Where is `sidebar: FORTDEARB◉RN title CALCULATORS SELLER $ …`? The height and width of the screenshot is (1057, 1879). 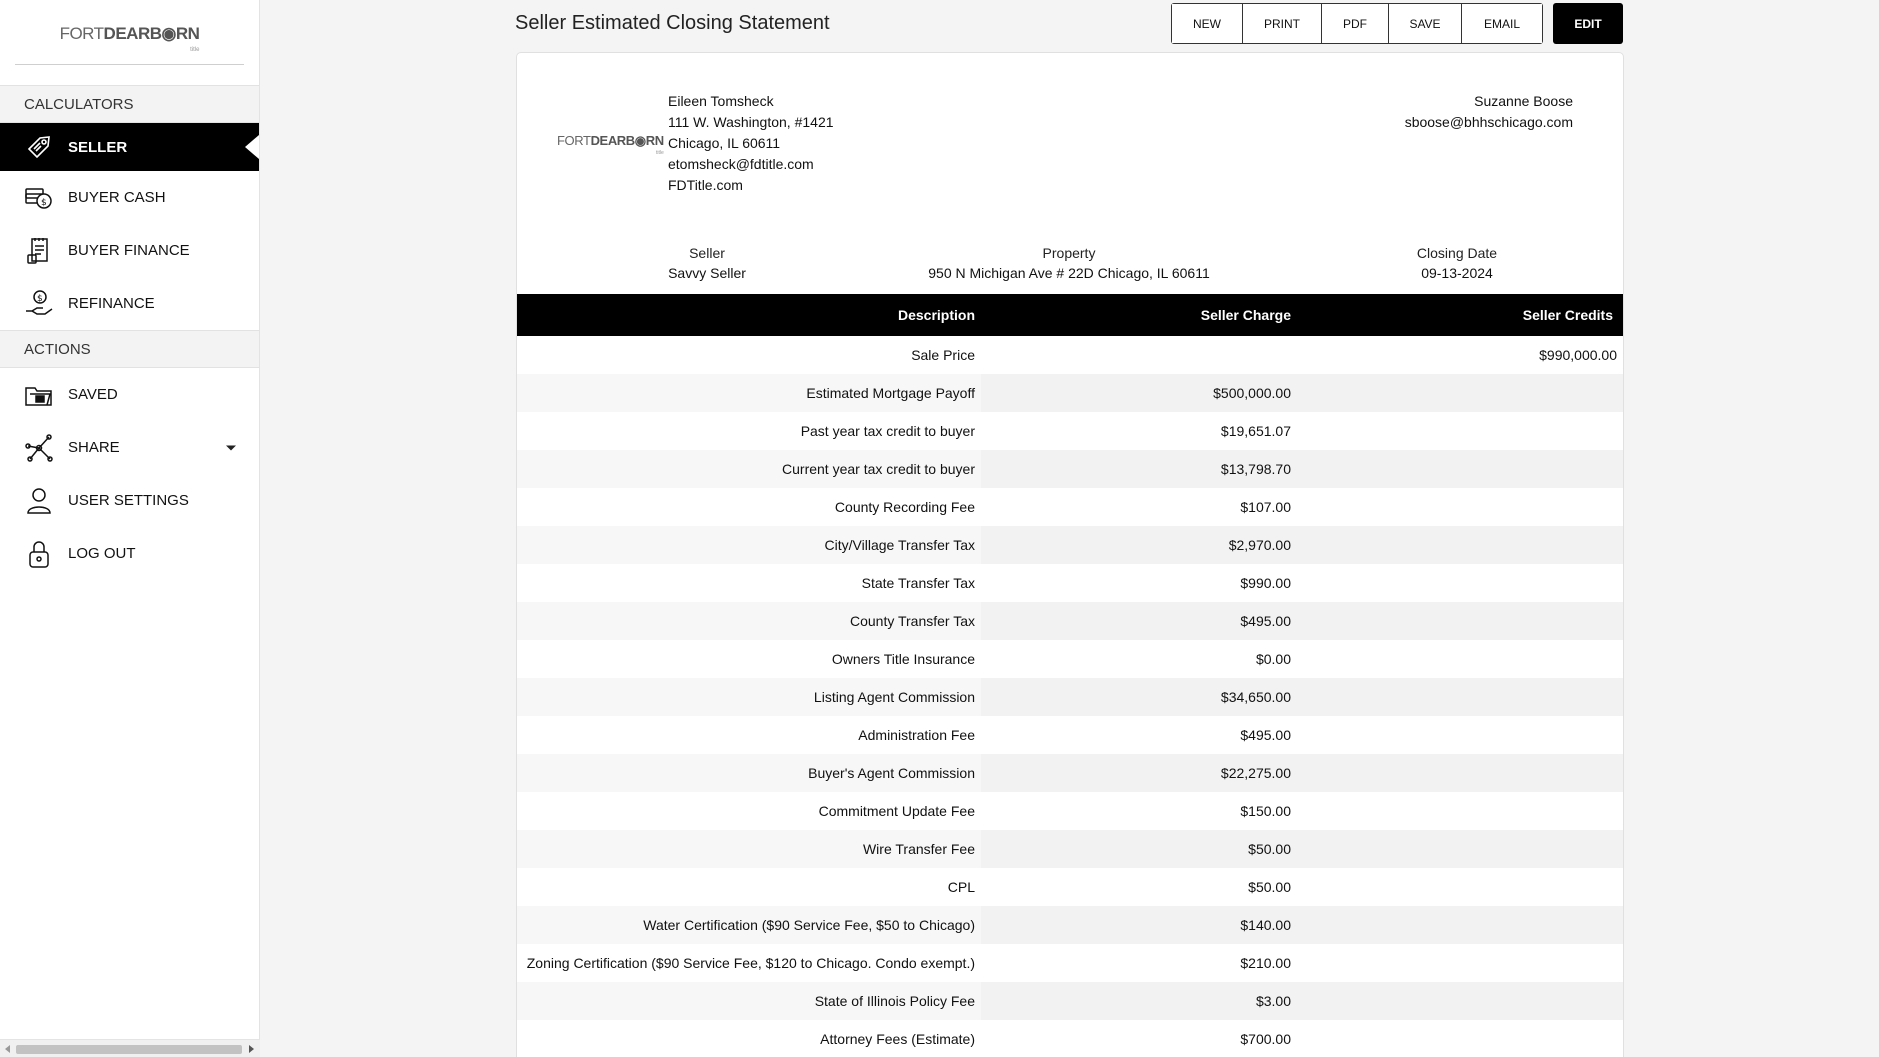
sidebar: FORTDEARB◉RN title CALCULATORS SELLER $ … is located at coordinates (130, 528).